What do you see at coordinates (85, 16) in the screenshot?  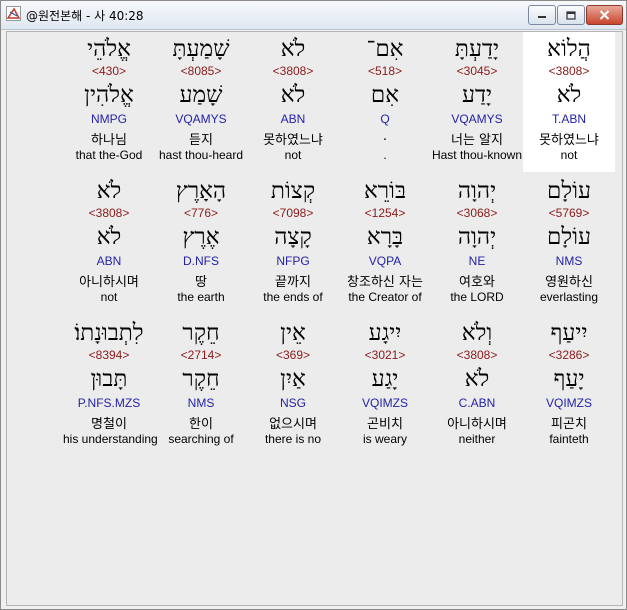 I see `window-title: @원전본해 - 사 40:28` at bounding box center [85, 16].